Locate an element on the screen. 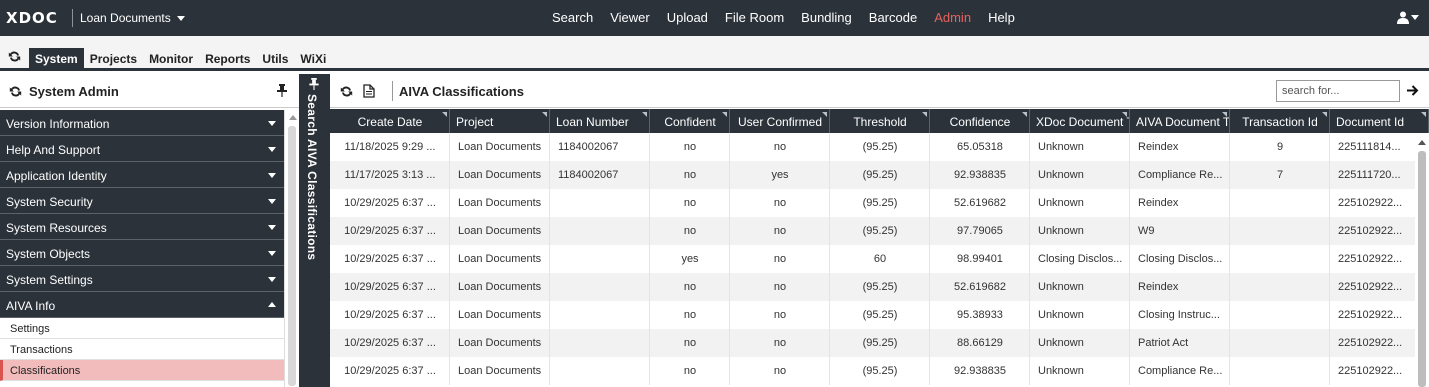 This screenshot has width=1429, height=387. column-header-document-id: Document Id is located at coordinates (1379, 121).